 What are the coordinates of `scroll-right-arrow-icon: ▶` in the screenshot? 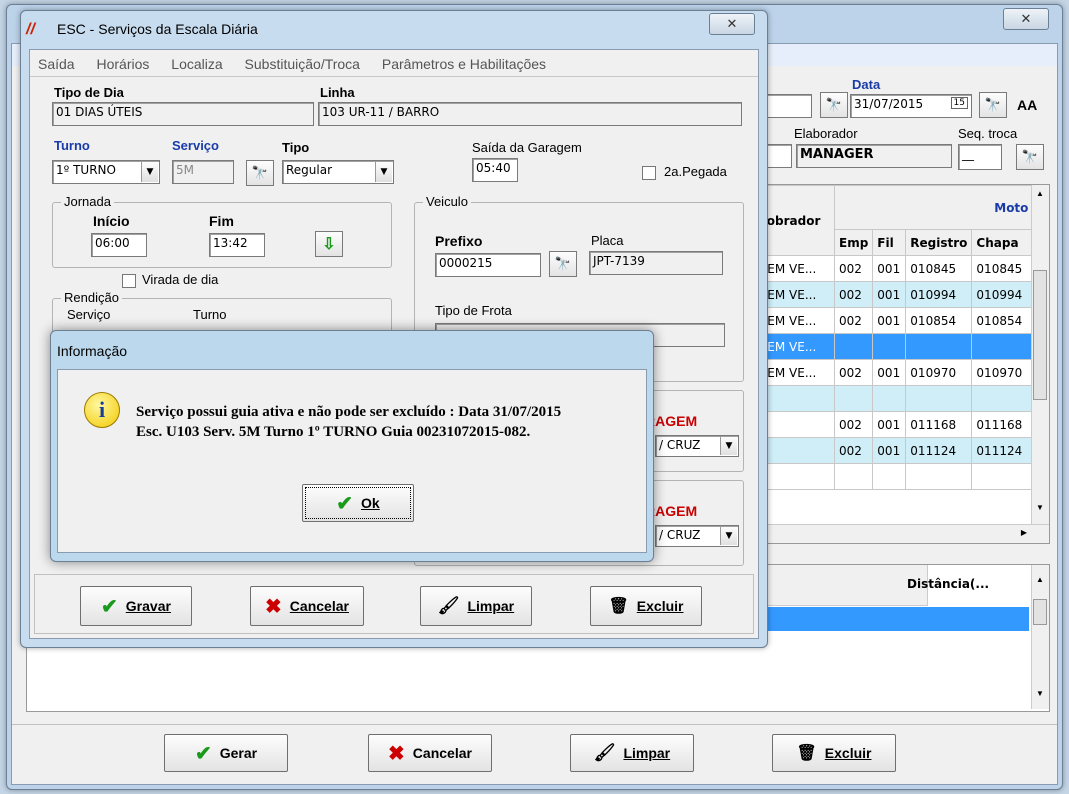 It's located at (1024, 532).